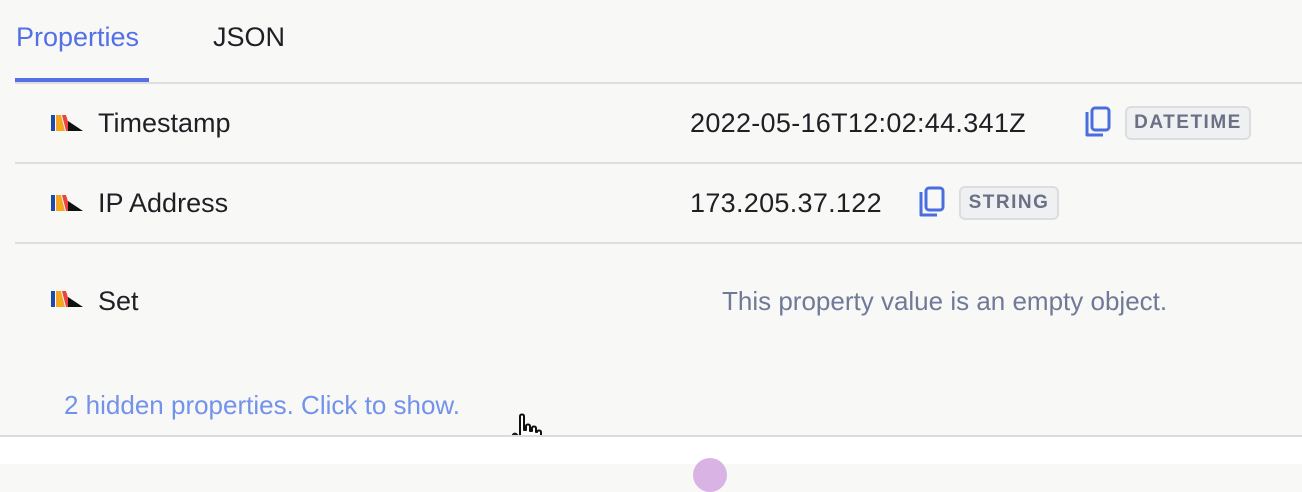 This screenshot has width=1302, height=492. I want to click on property-name: Set, so click(118, 301).